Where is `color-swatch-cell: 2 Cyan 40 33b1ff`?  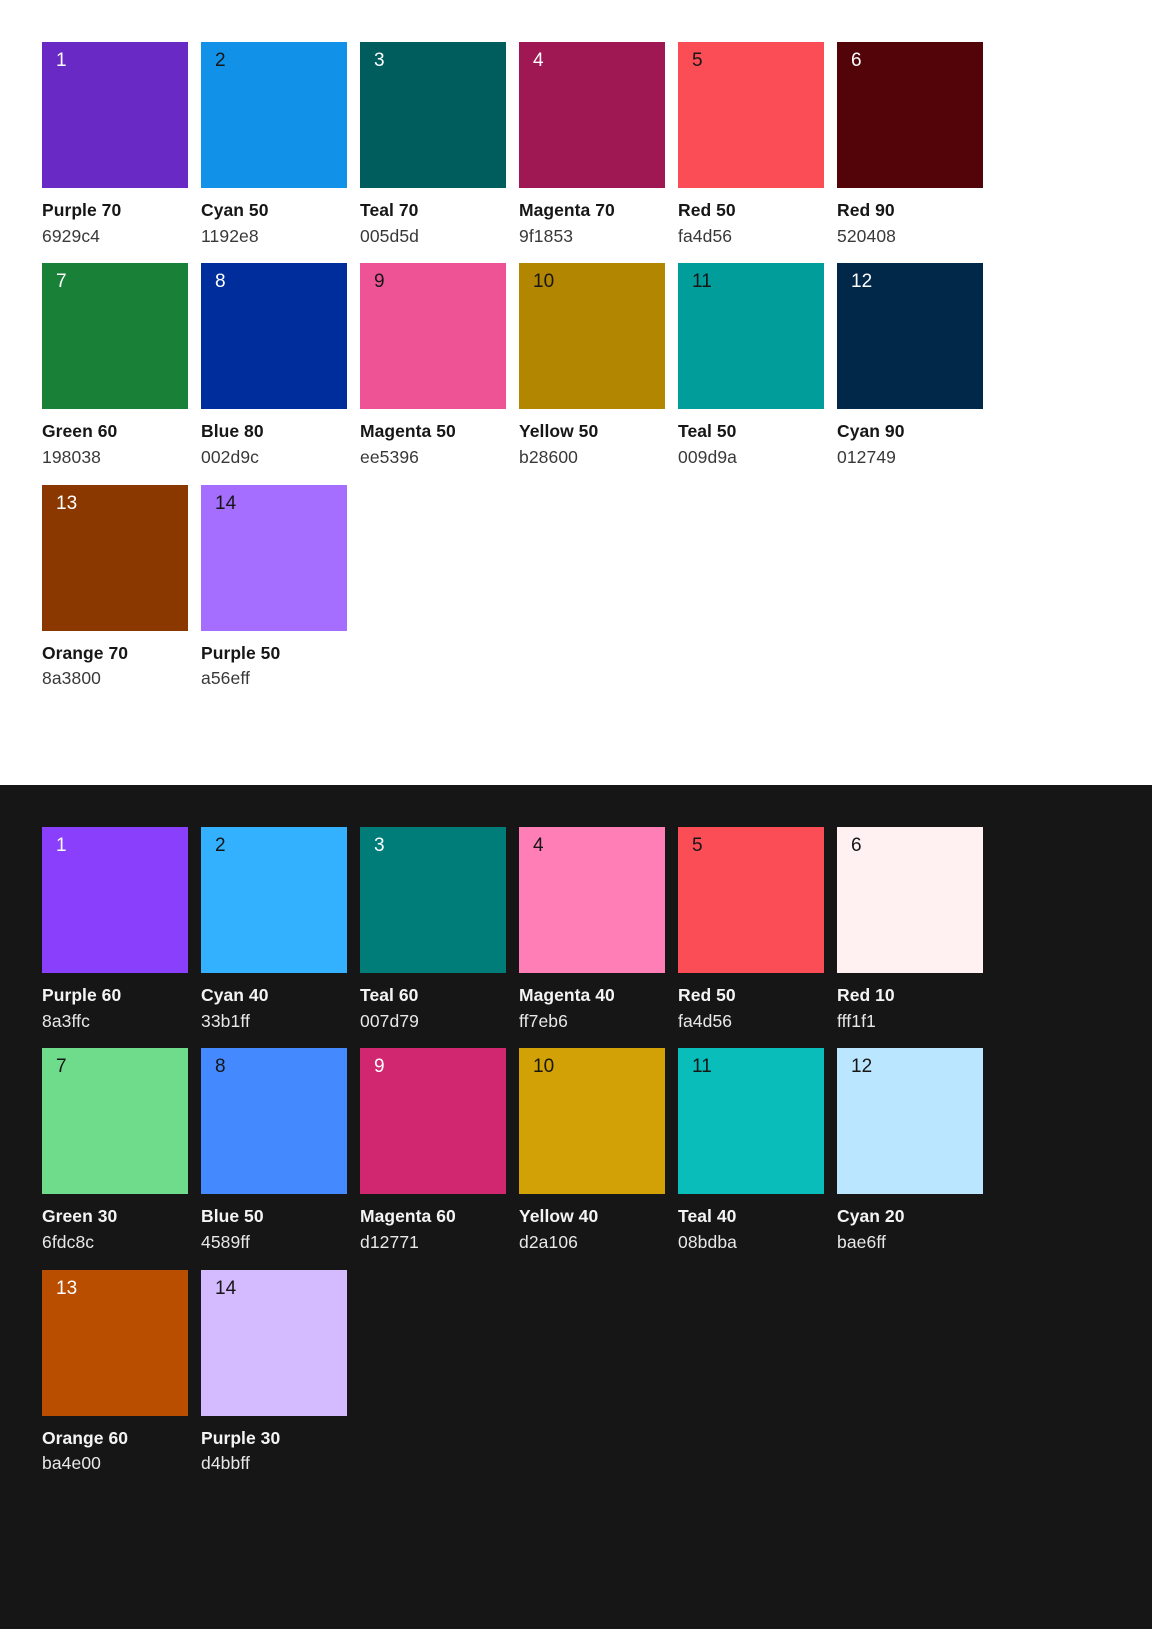
color-swatch-cell: 2 Cyan 40 33b1ff is located at coordinates (274, 930).